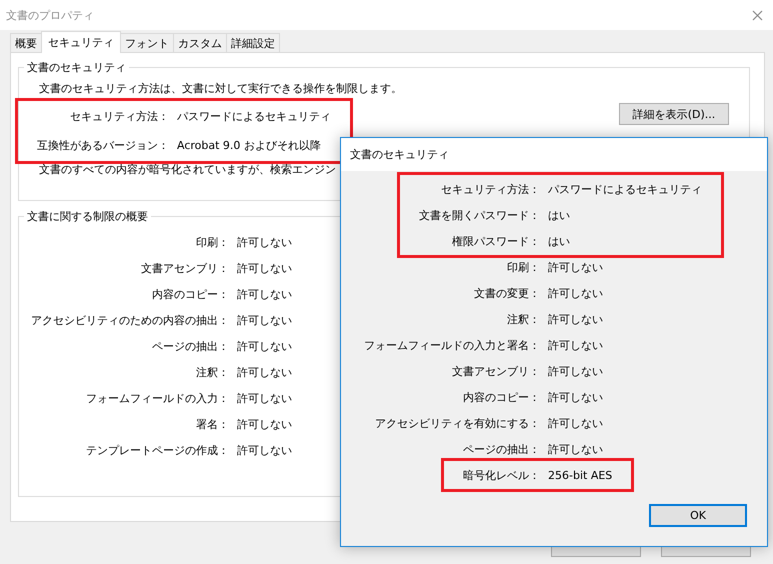  I want to click on note-text: 文書のすべての内容が暗号化されていますが、検索エンジン, so click(188, 170).